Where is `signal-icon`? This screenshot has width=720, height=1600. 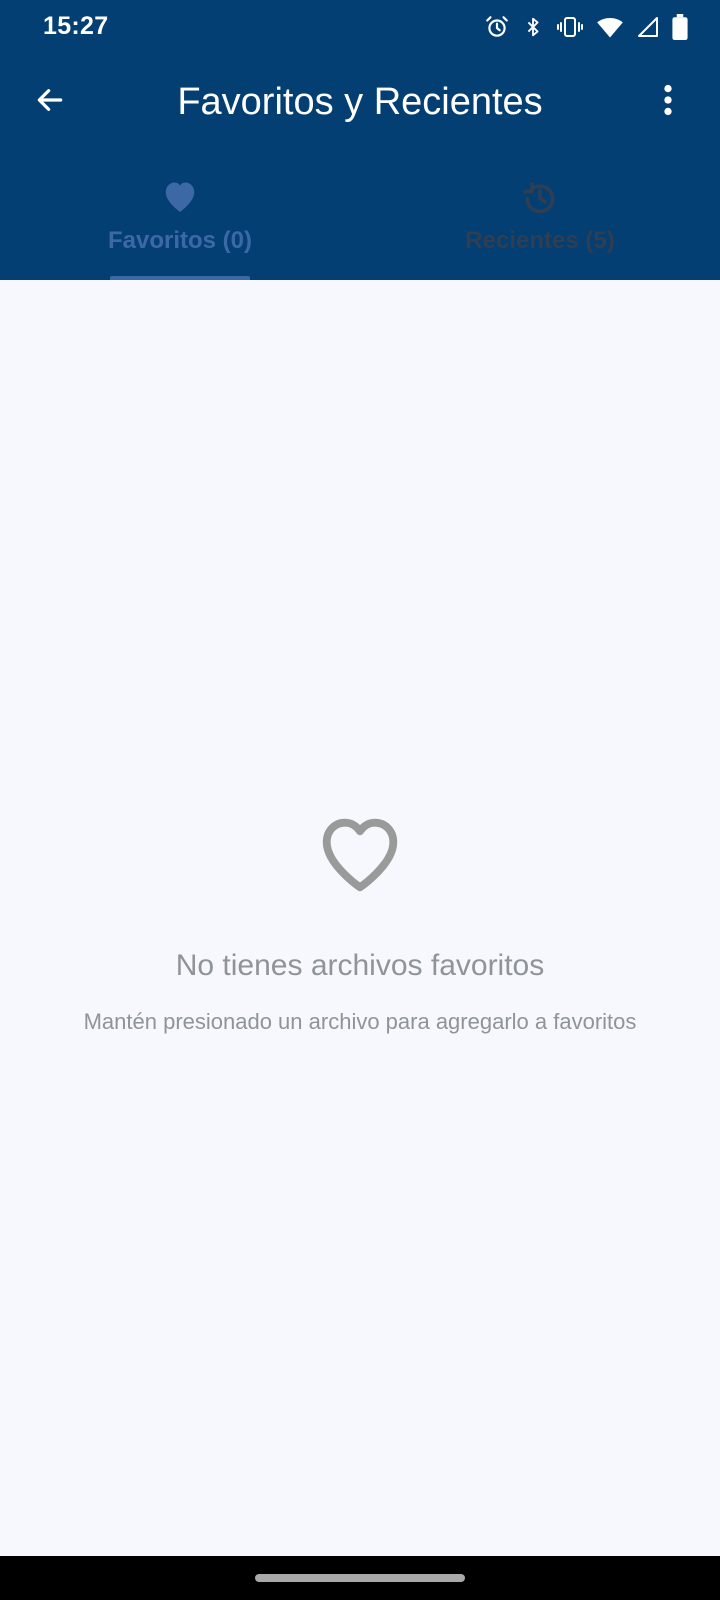
signal-icon is located at coordinates (648, 27).